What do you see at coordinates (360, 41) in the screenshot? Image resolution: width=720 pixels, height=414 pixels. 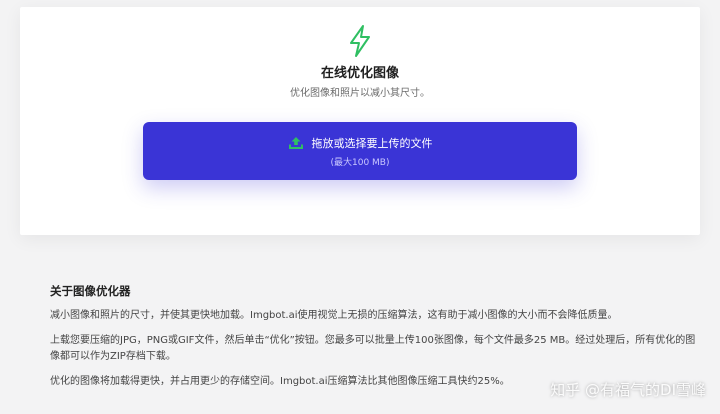 I see `lightning-bolt-icon` at bounding box center [360, 41].